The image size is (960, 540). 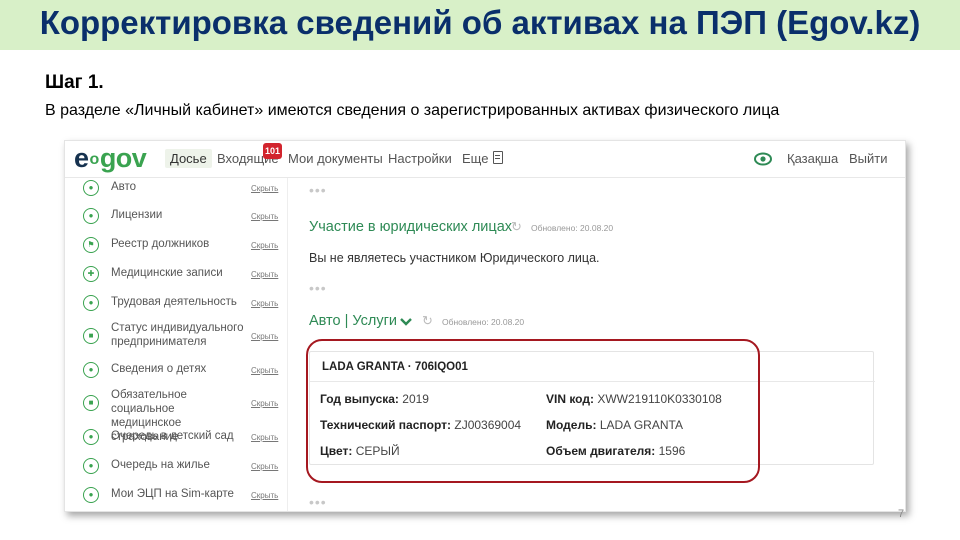 I want to click on sidebar-item-debtors: ⚑ Реестр должников Скрыть, so click(x=176, y=247).